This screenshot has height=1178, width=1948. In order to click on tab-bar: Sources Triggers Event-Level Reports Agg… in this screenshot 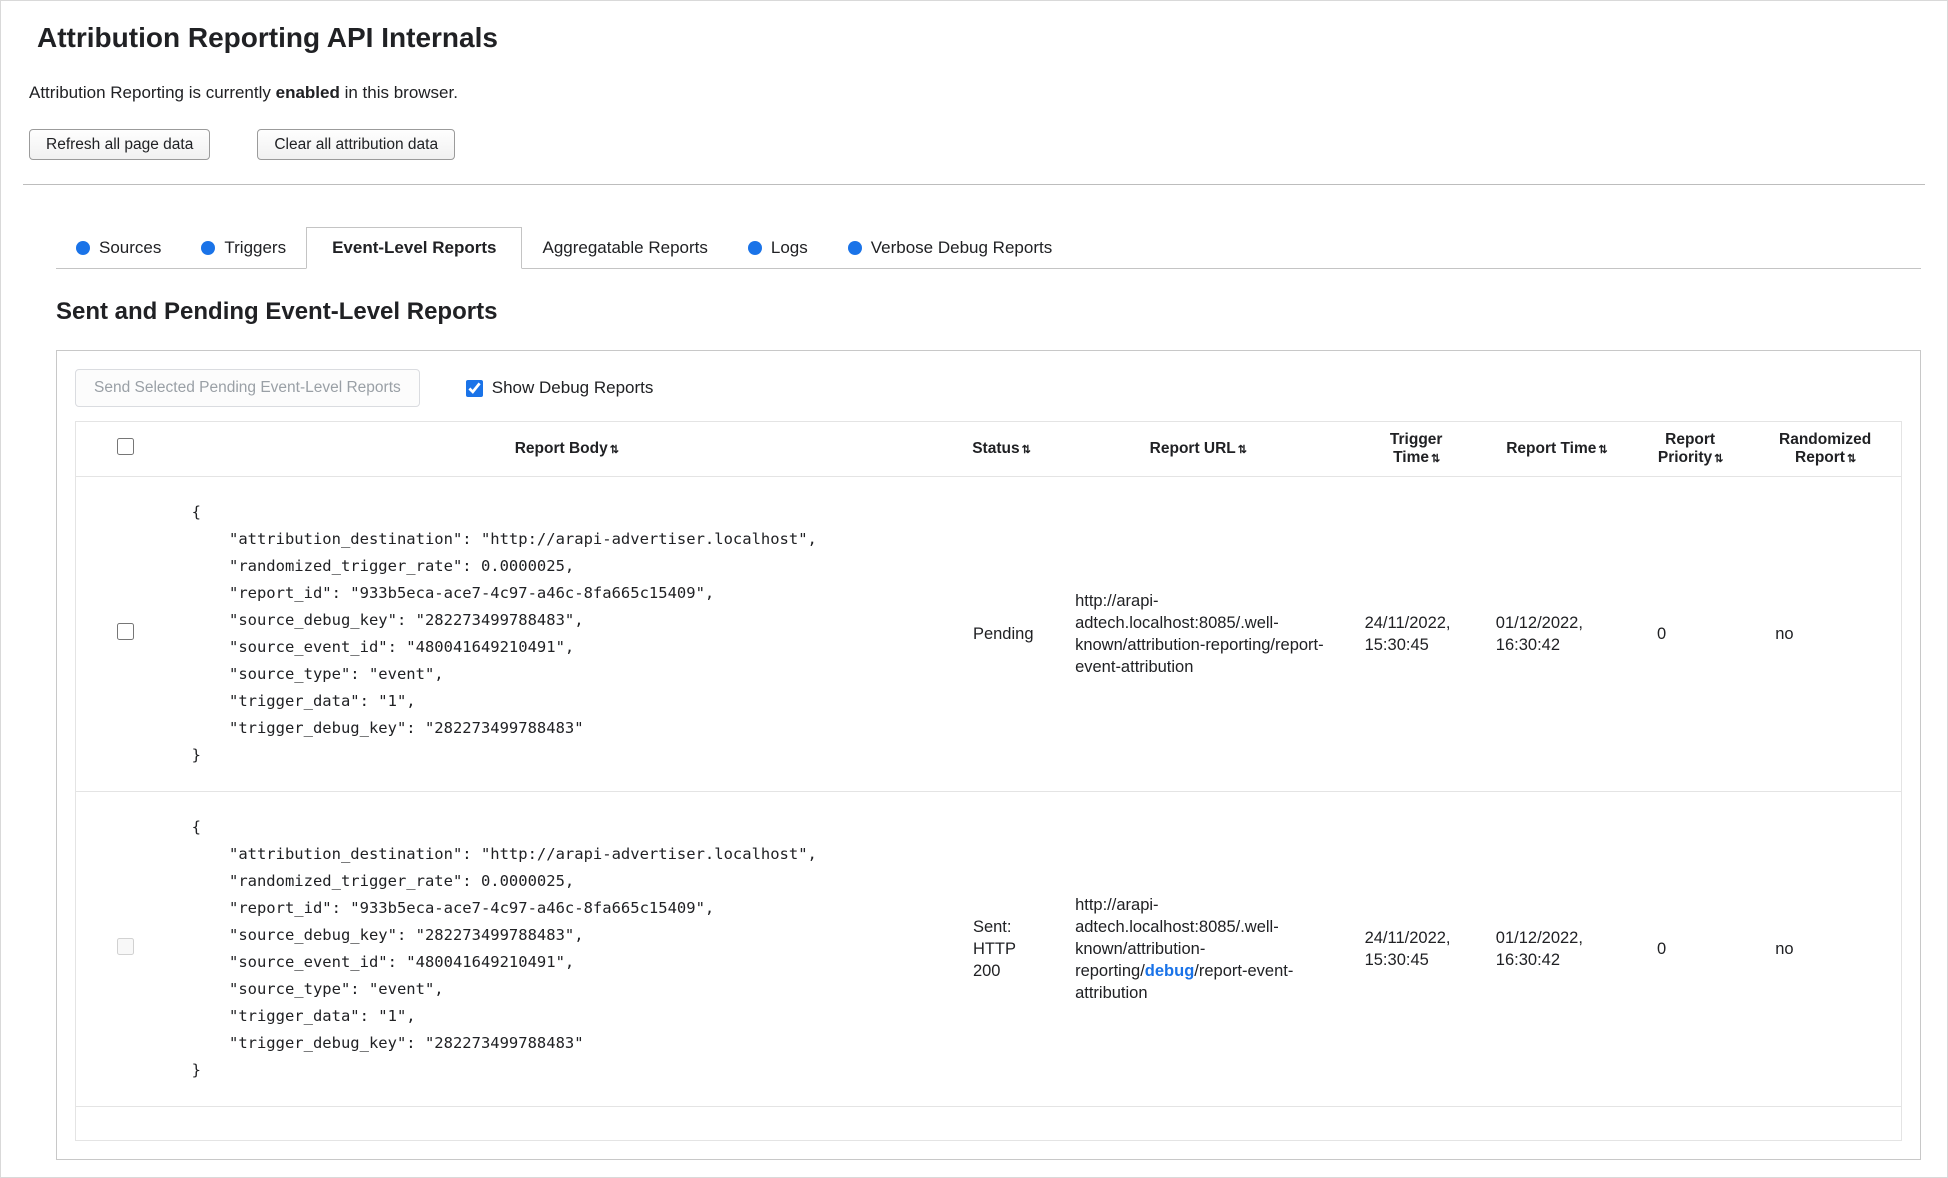, I will do `click(988, 248)`.